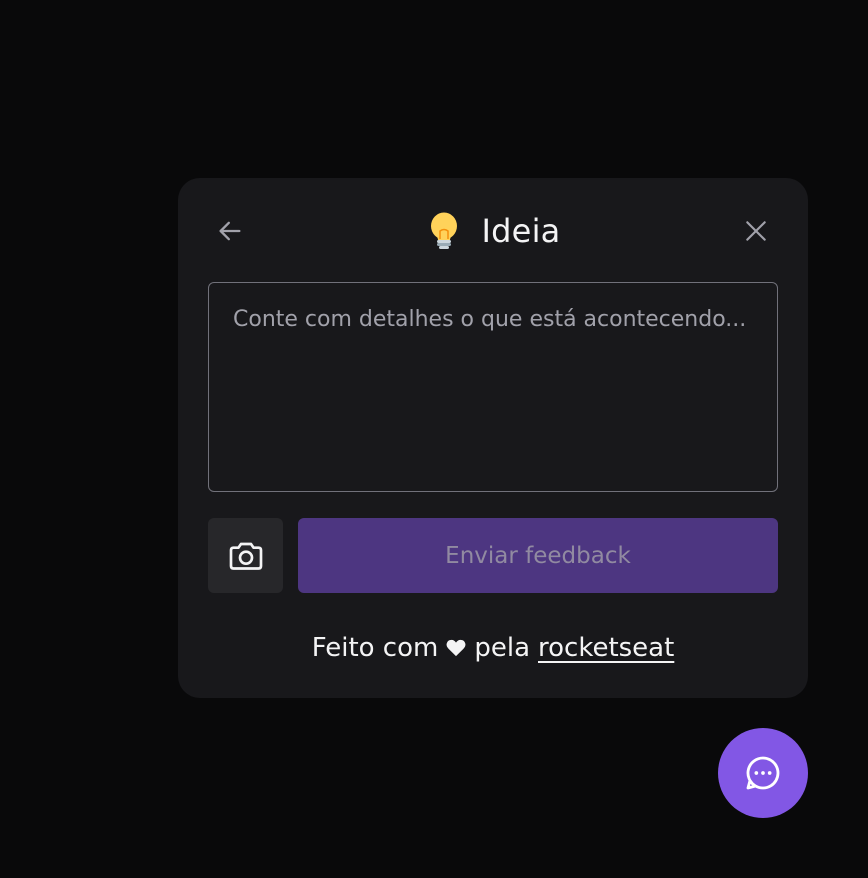  I want to click on feedback-fab-button, so click(763, 773).